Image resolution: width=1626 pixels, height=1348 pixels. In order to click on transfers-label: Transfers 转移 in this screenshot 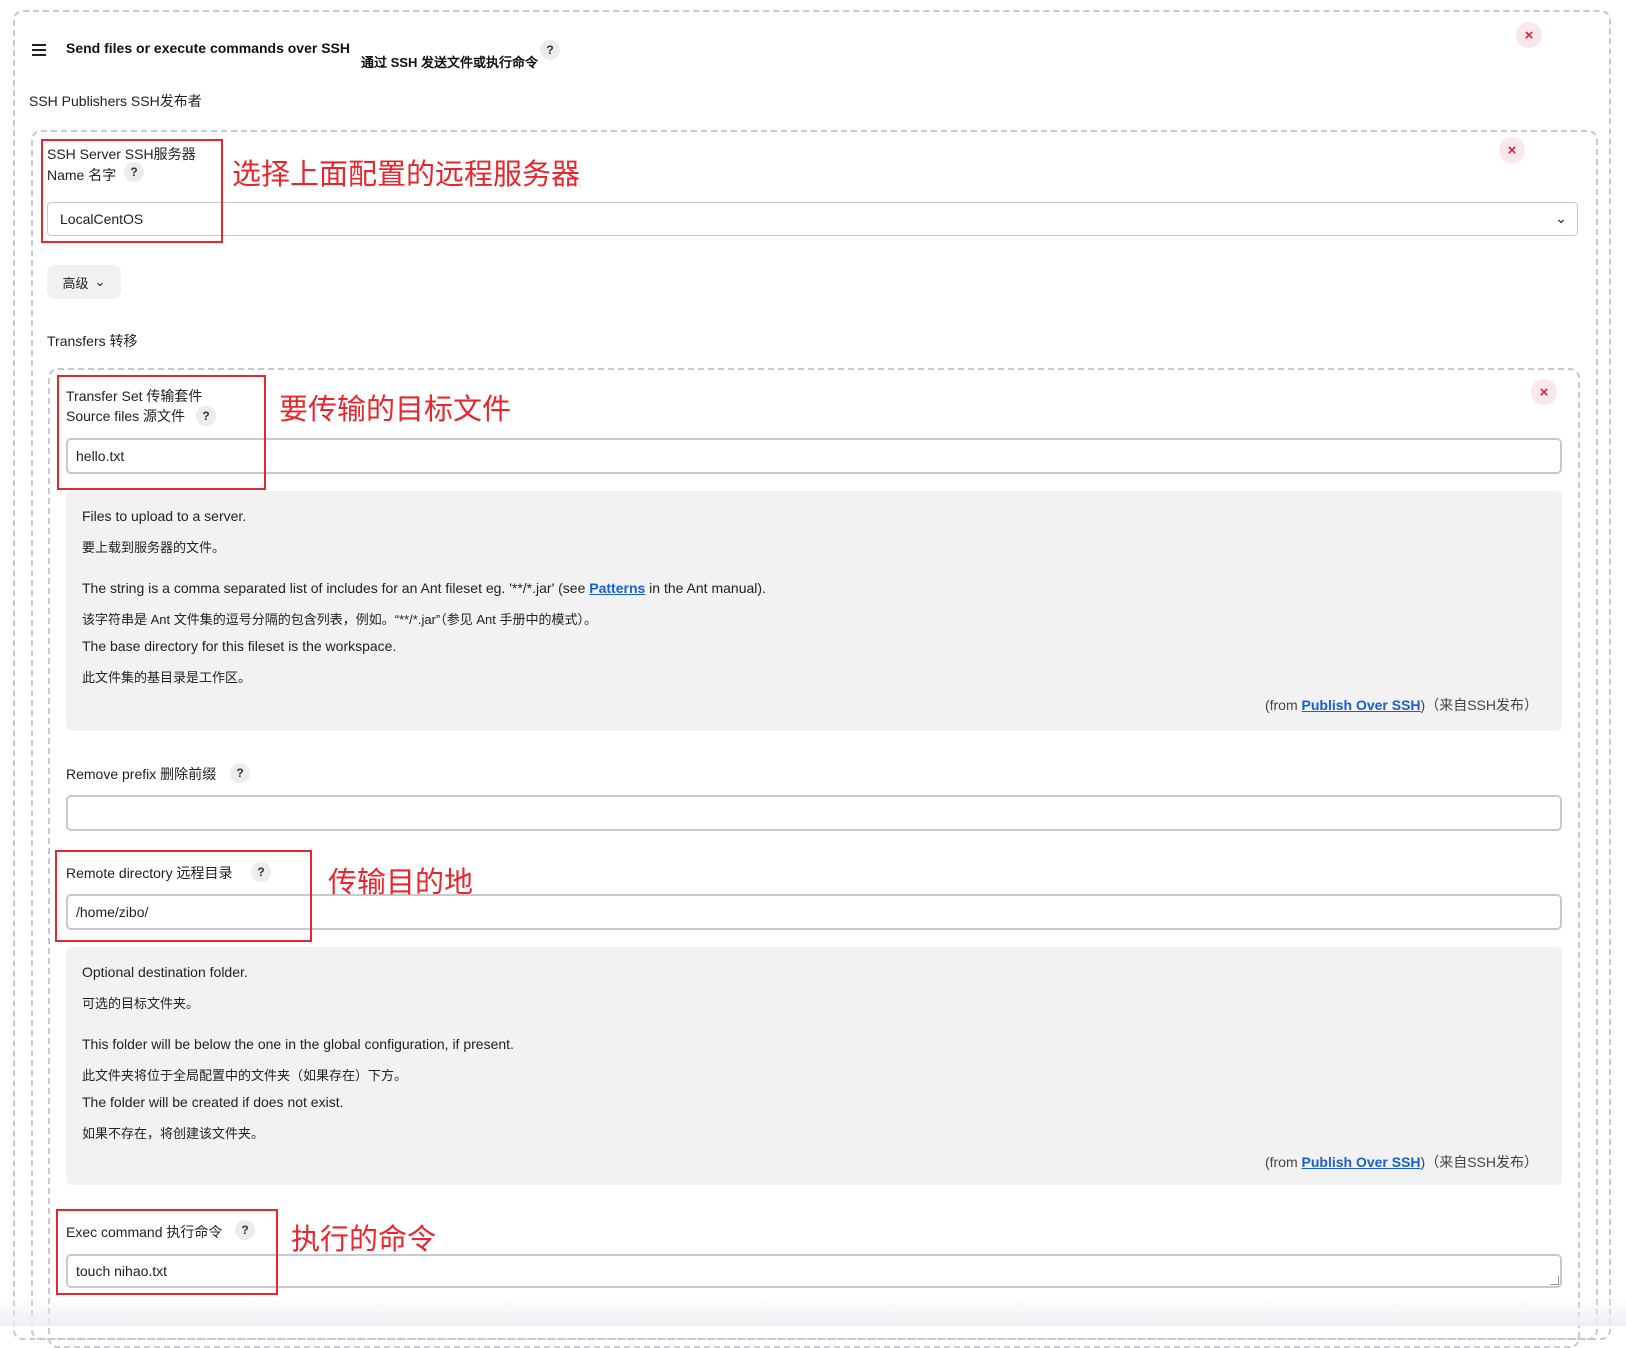, I will do `click(92, 341)`.